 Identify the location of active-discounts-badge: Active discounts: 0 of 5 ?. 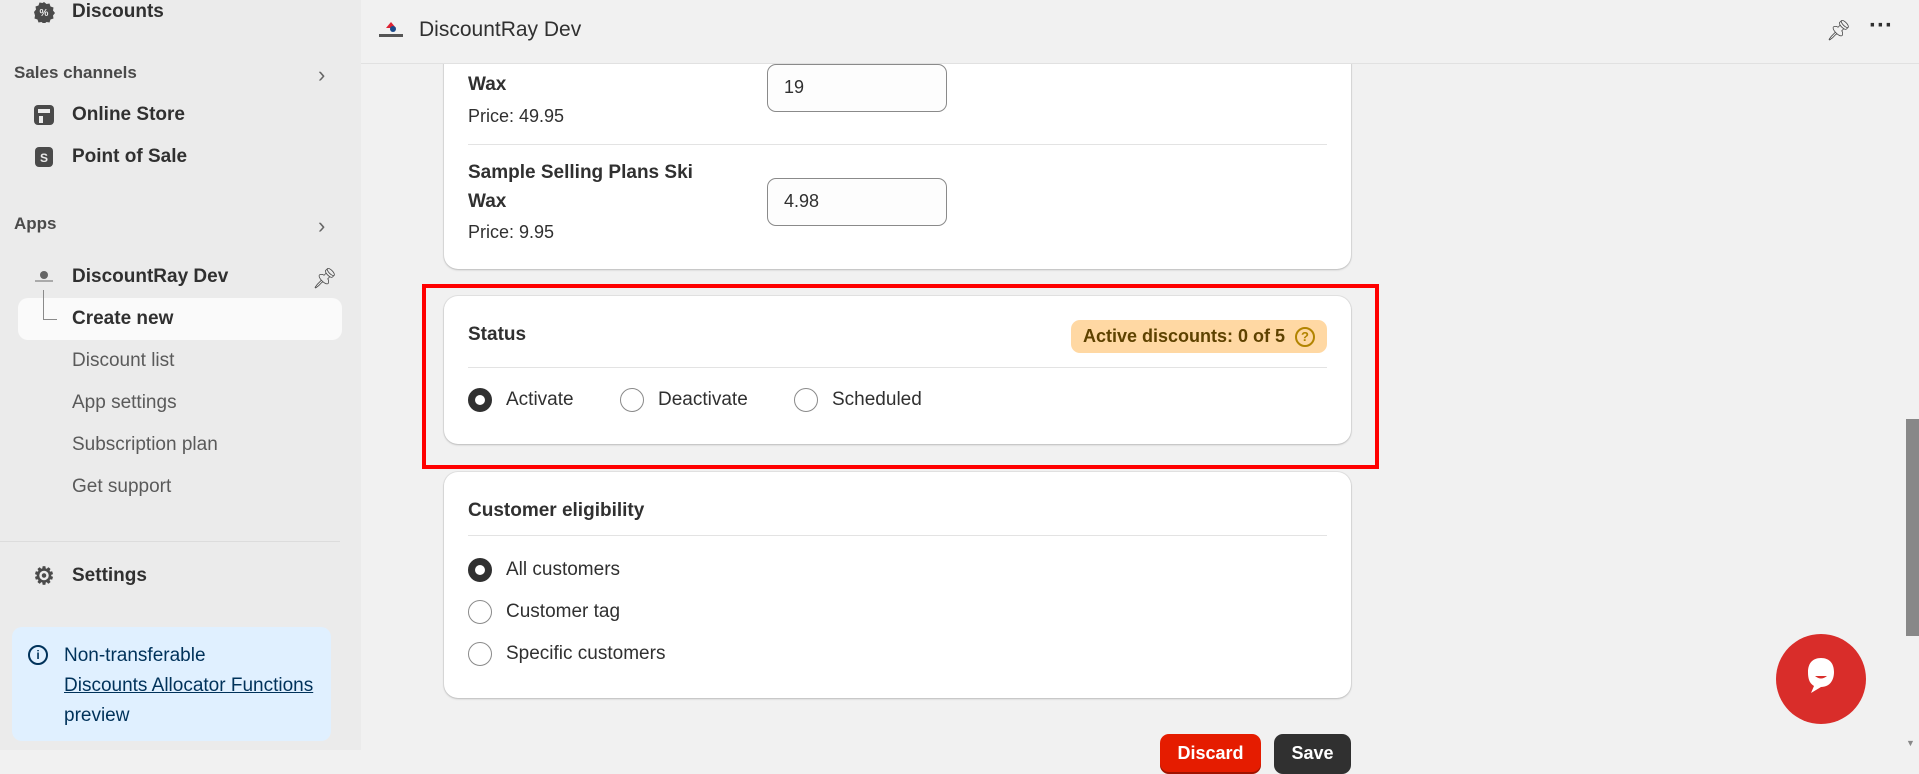
(1198, 336).